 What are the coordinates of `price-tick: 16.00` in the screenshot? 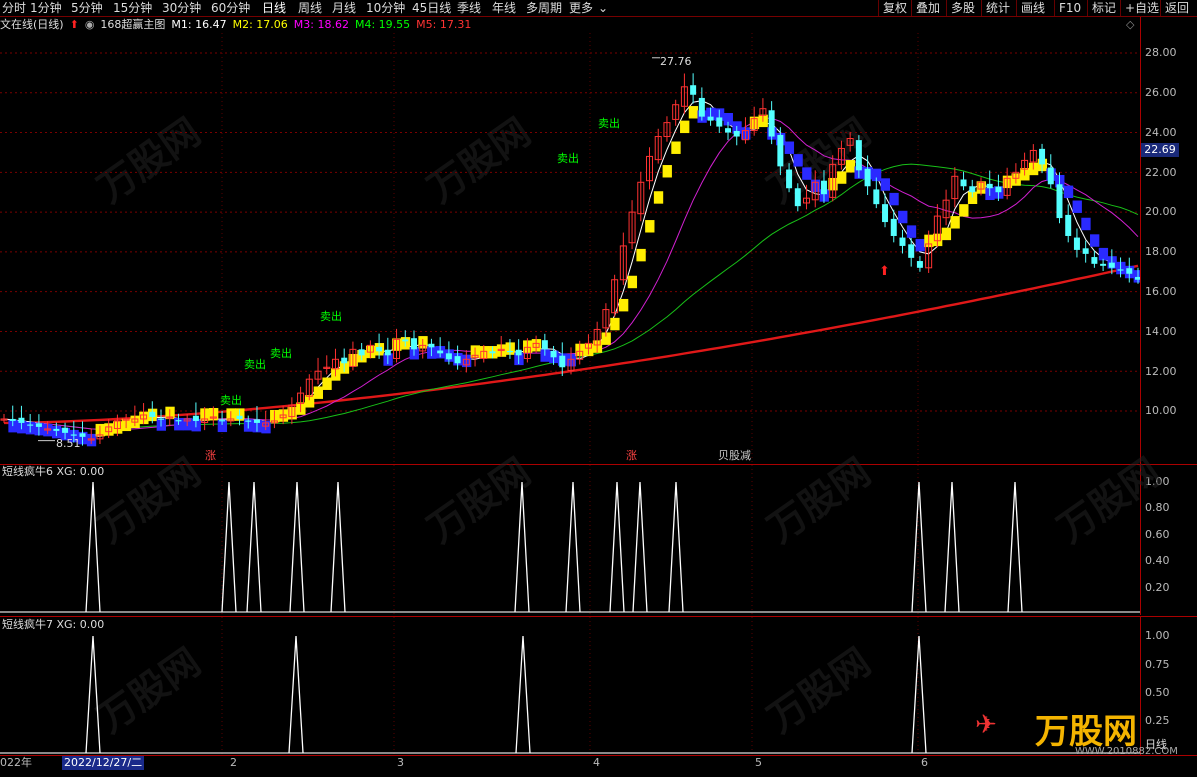 It's located at (1161, 291).